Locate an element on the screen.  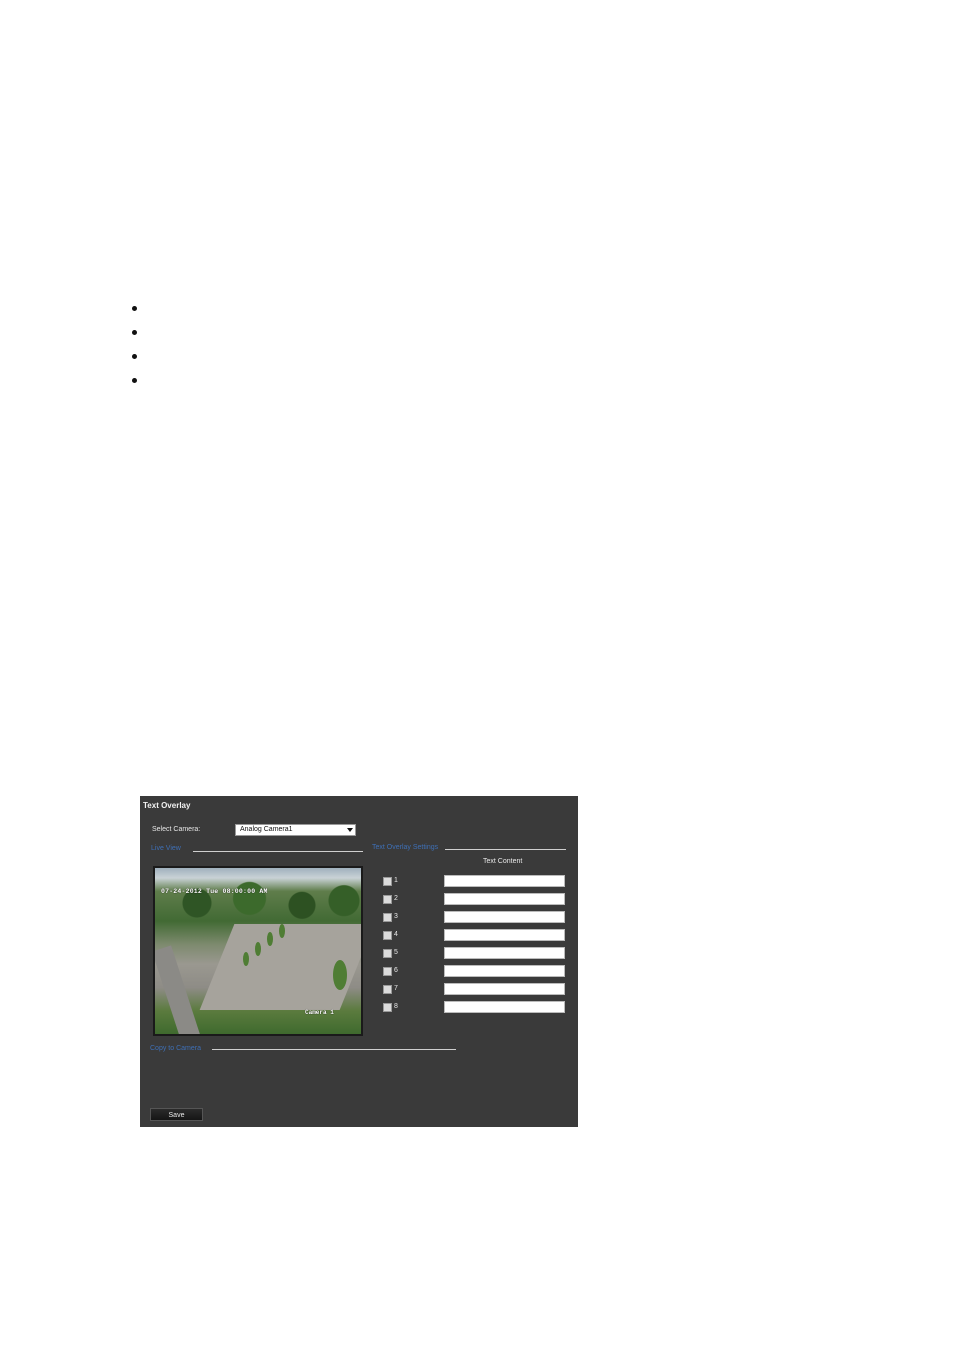
overlay-number: 4 is located at coordinates (396, 934).